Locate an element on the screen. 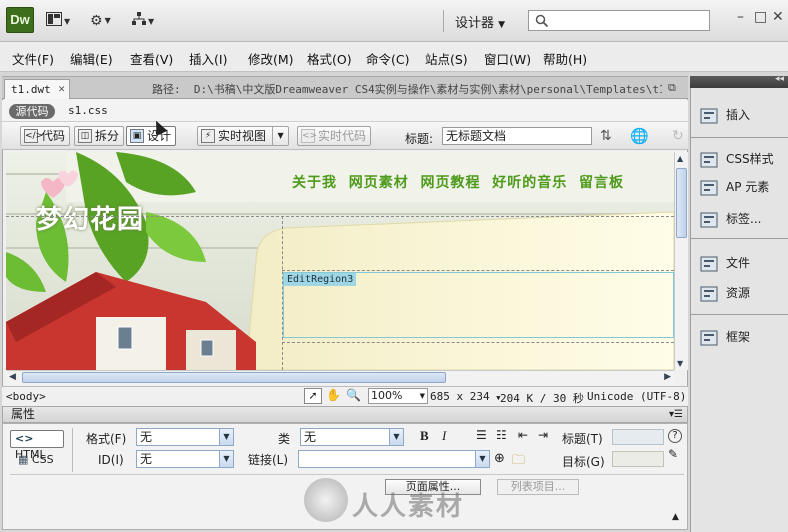  code-view-button: </> 代码 is located at coordinates (45, 136).